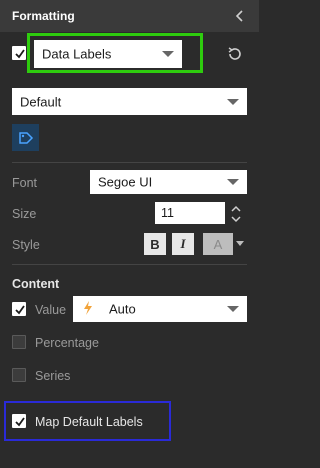 Image resolution: width=320 pixels, height=468 pixels. Describe the element at coordinates (190, 213) in the screenshot. I see `font-size-input: 11` at that location.